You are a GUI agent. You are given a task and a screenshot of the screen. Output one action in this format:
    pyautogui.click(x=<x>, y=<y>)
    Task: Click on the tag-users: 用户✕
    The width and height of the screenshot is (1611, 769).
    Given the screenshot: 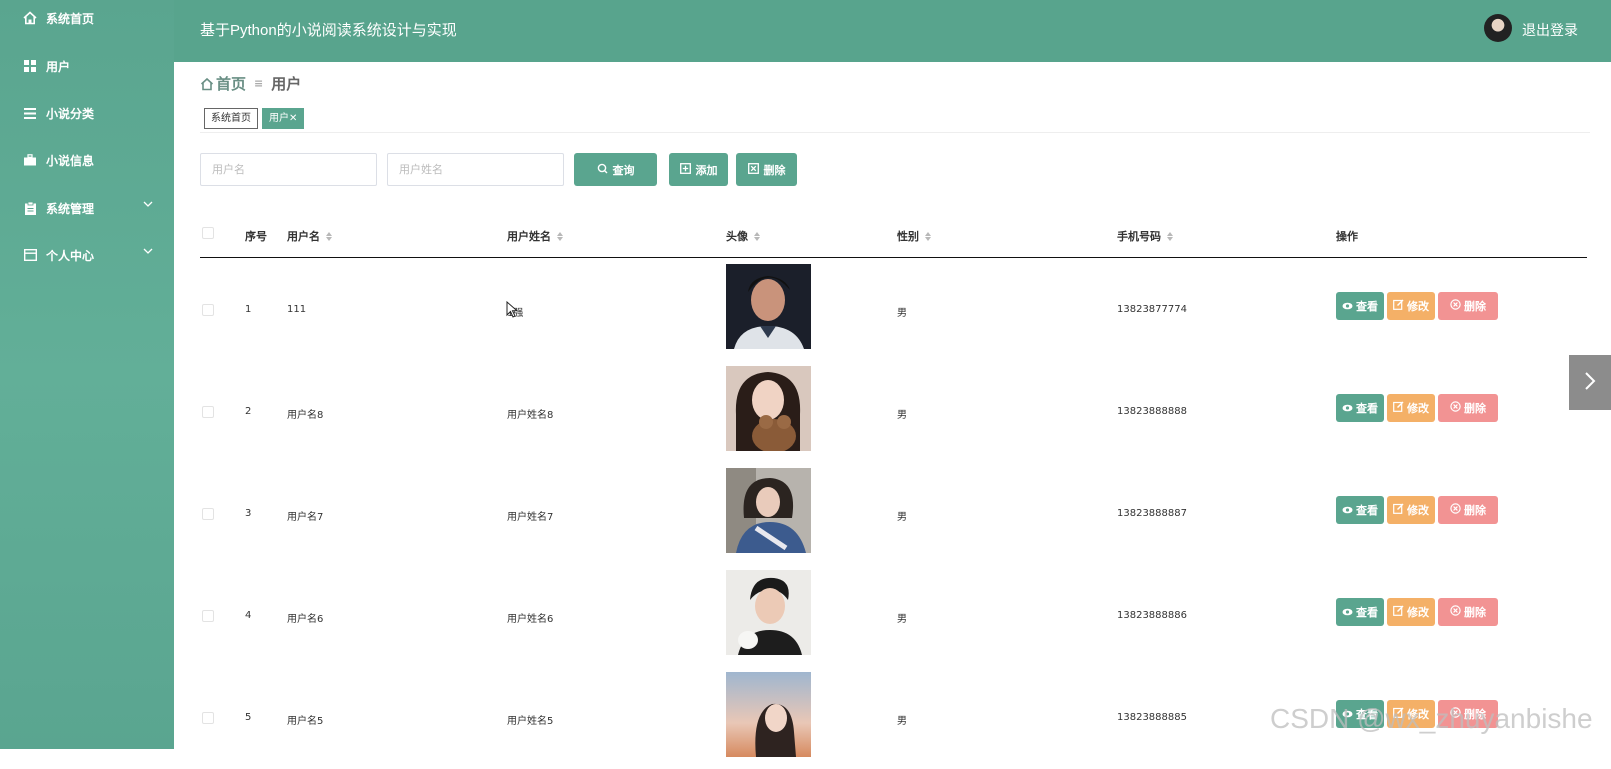 What is the action you would take?
    pyautogui.click(x=283, y=118)
    